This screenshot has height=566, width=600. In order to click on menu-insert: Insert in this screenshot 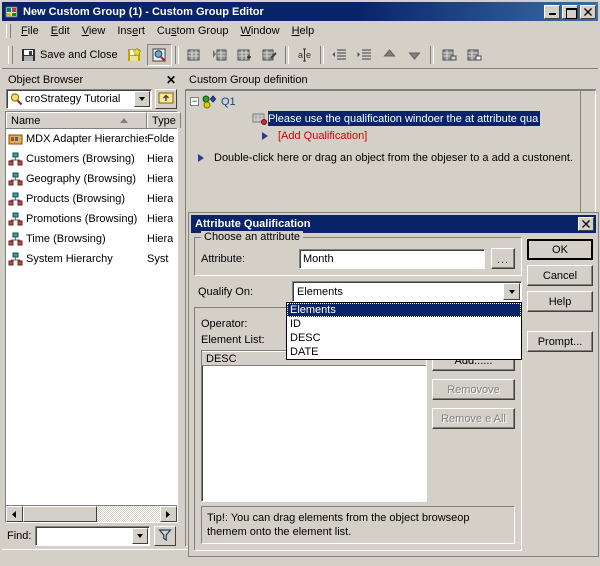, I will do `click(131, 31)`.